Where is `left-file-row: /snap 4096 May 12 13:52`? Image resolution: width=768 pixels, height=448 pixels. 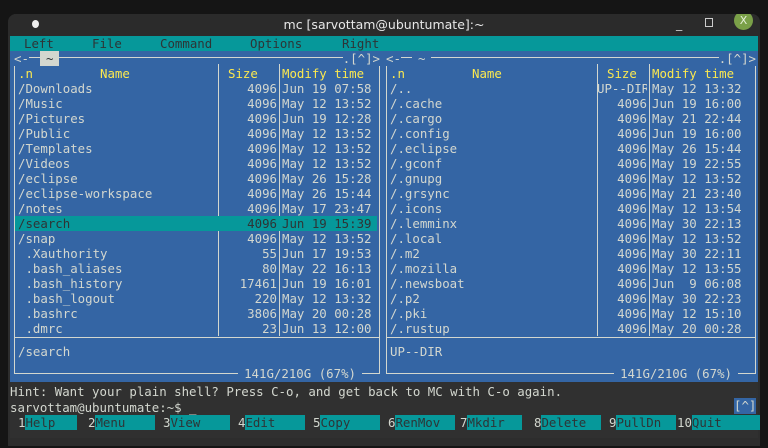
left-file-row: /snap 4096 May 12 13:52 is located at coordinates (196, 238).